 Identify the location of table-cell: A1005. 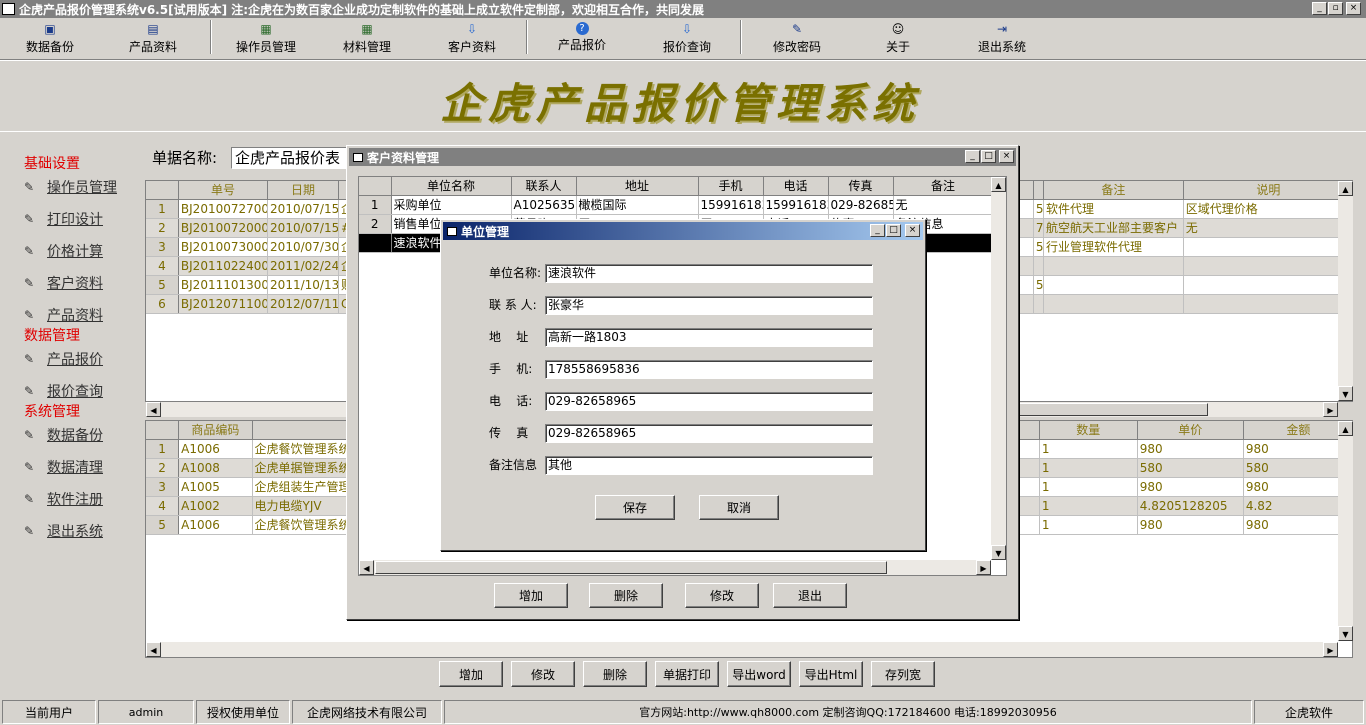
(215, 487).